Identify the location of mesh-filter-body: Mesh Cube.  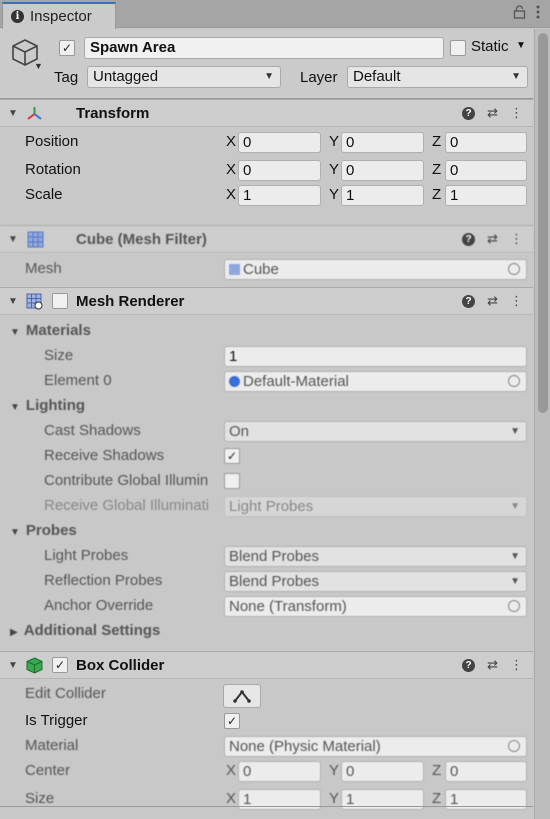
(266, 270).